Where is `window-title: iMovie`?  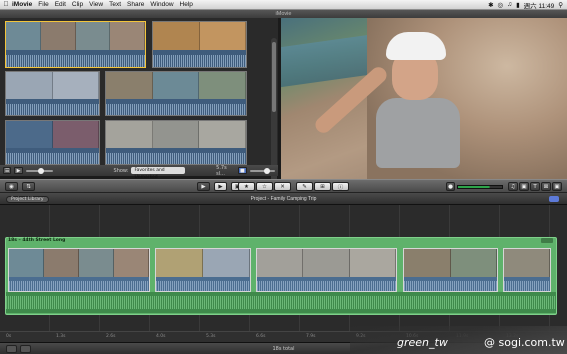 window-title: iMovie is located at coordinates (283, 14).